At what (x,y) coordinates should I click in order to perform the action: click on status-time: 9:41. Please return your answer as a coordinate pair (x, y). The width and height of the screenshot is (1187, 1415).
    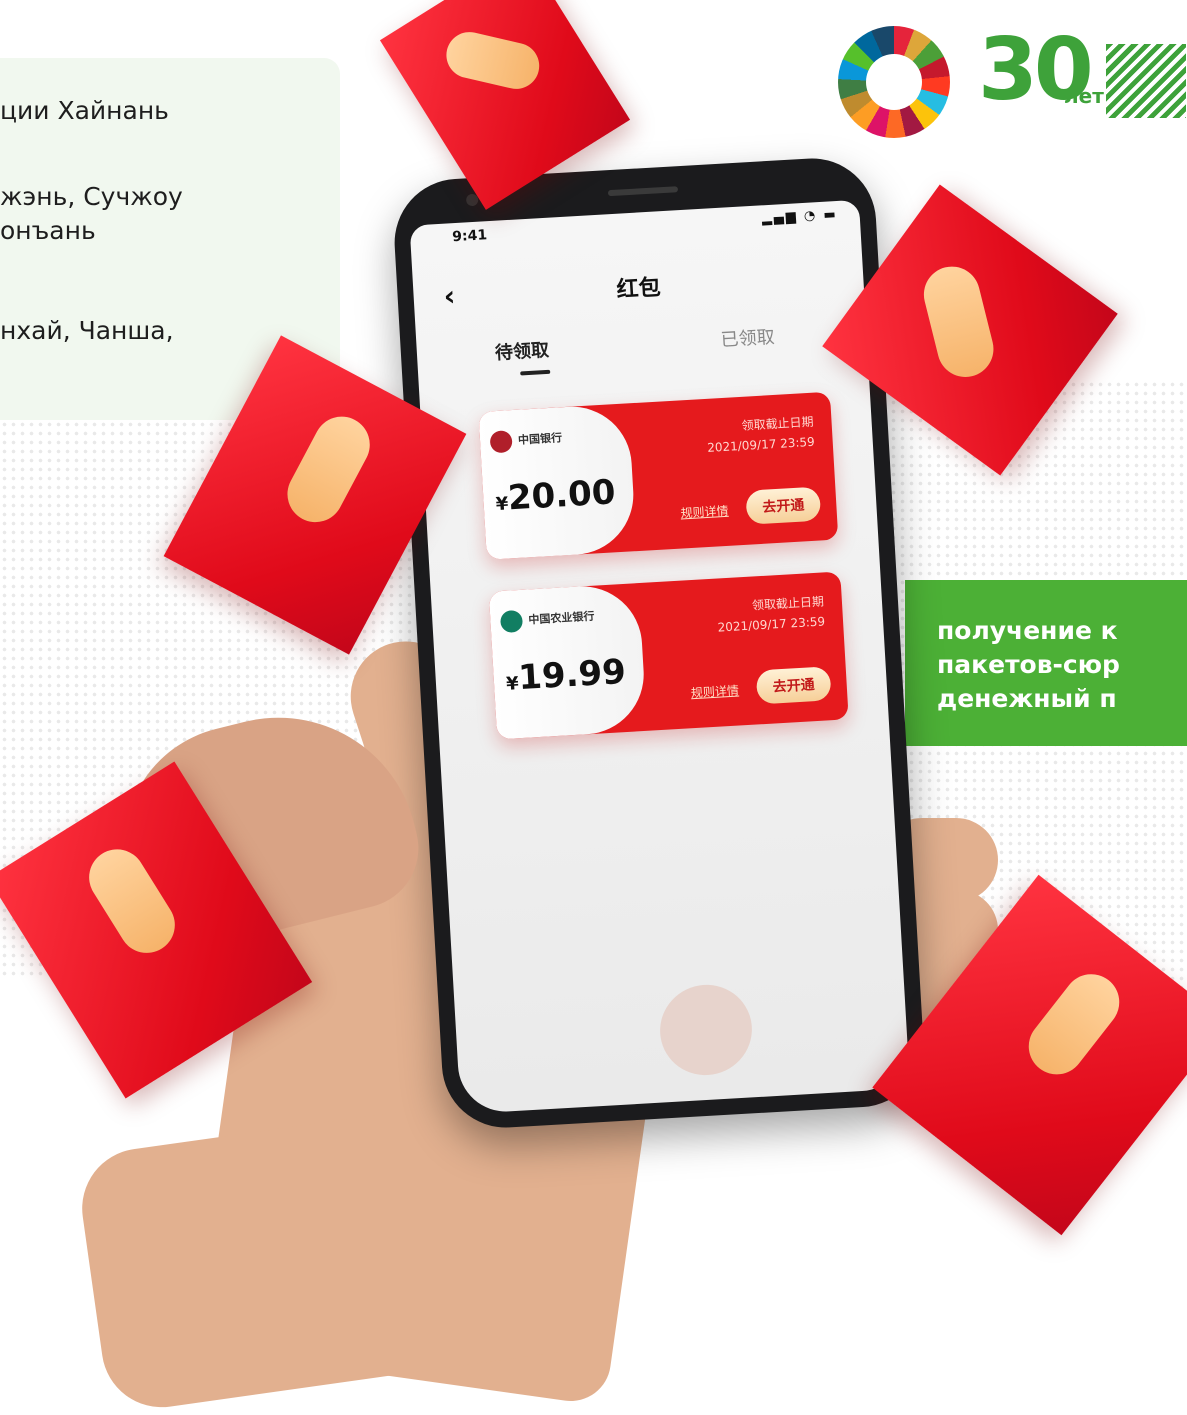
    Looking at the image, I should click on (469, 236).